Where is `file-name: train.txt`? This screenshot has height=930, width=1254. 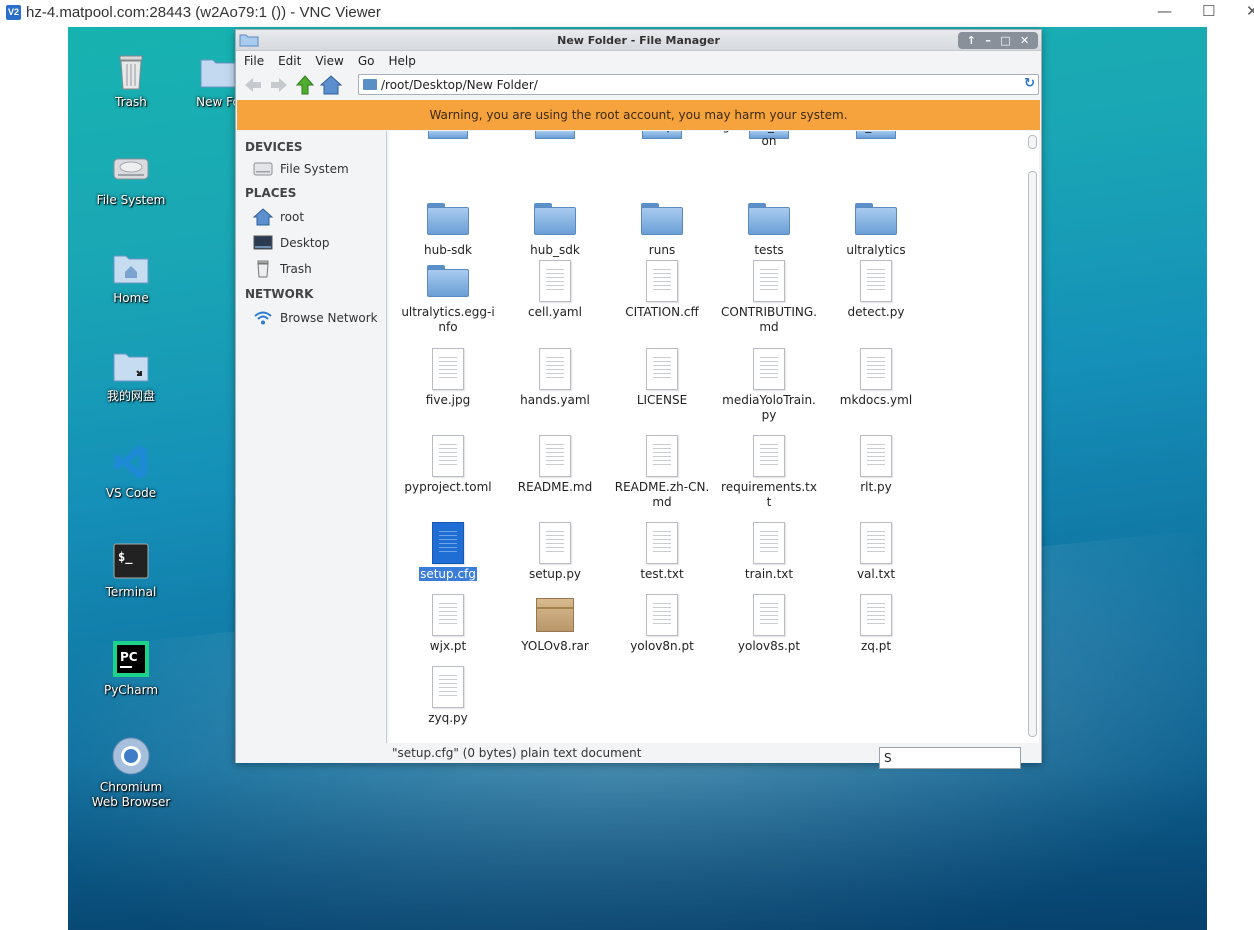 file-name: train.txt is located at coordinates (769, 574).